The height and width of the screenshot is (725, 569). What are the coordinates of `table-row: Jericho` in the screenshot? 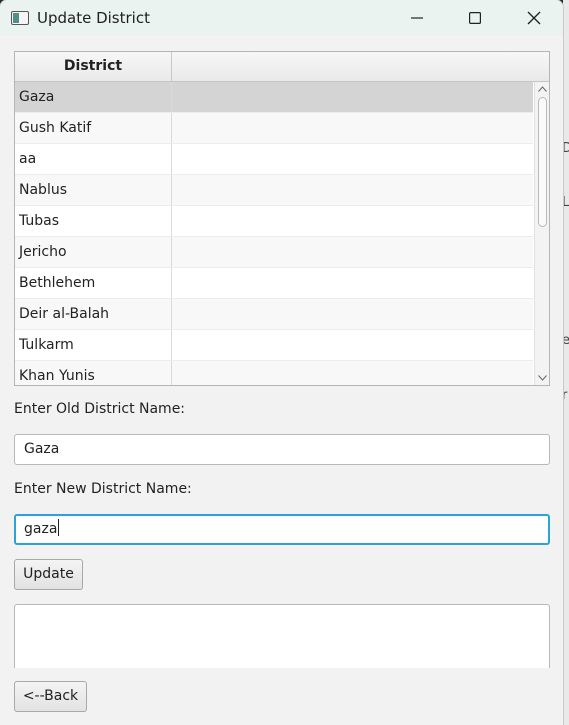 It's located at (274, 252).